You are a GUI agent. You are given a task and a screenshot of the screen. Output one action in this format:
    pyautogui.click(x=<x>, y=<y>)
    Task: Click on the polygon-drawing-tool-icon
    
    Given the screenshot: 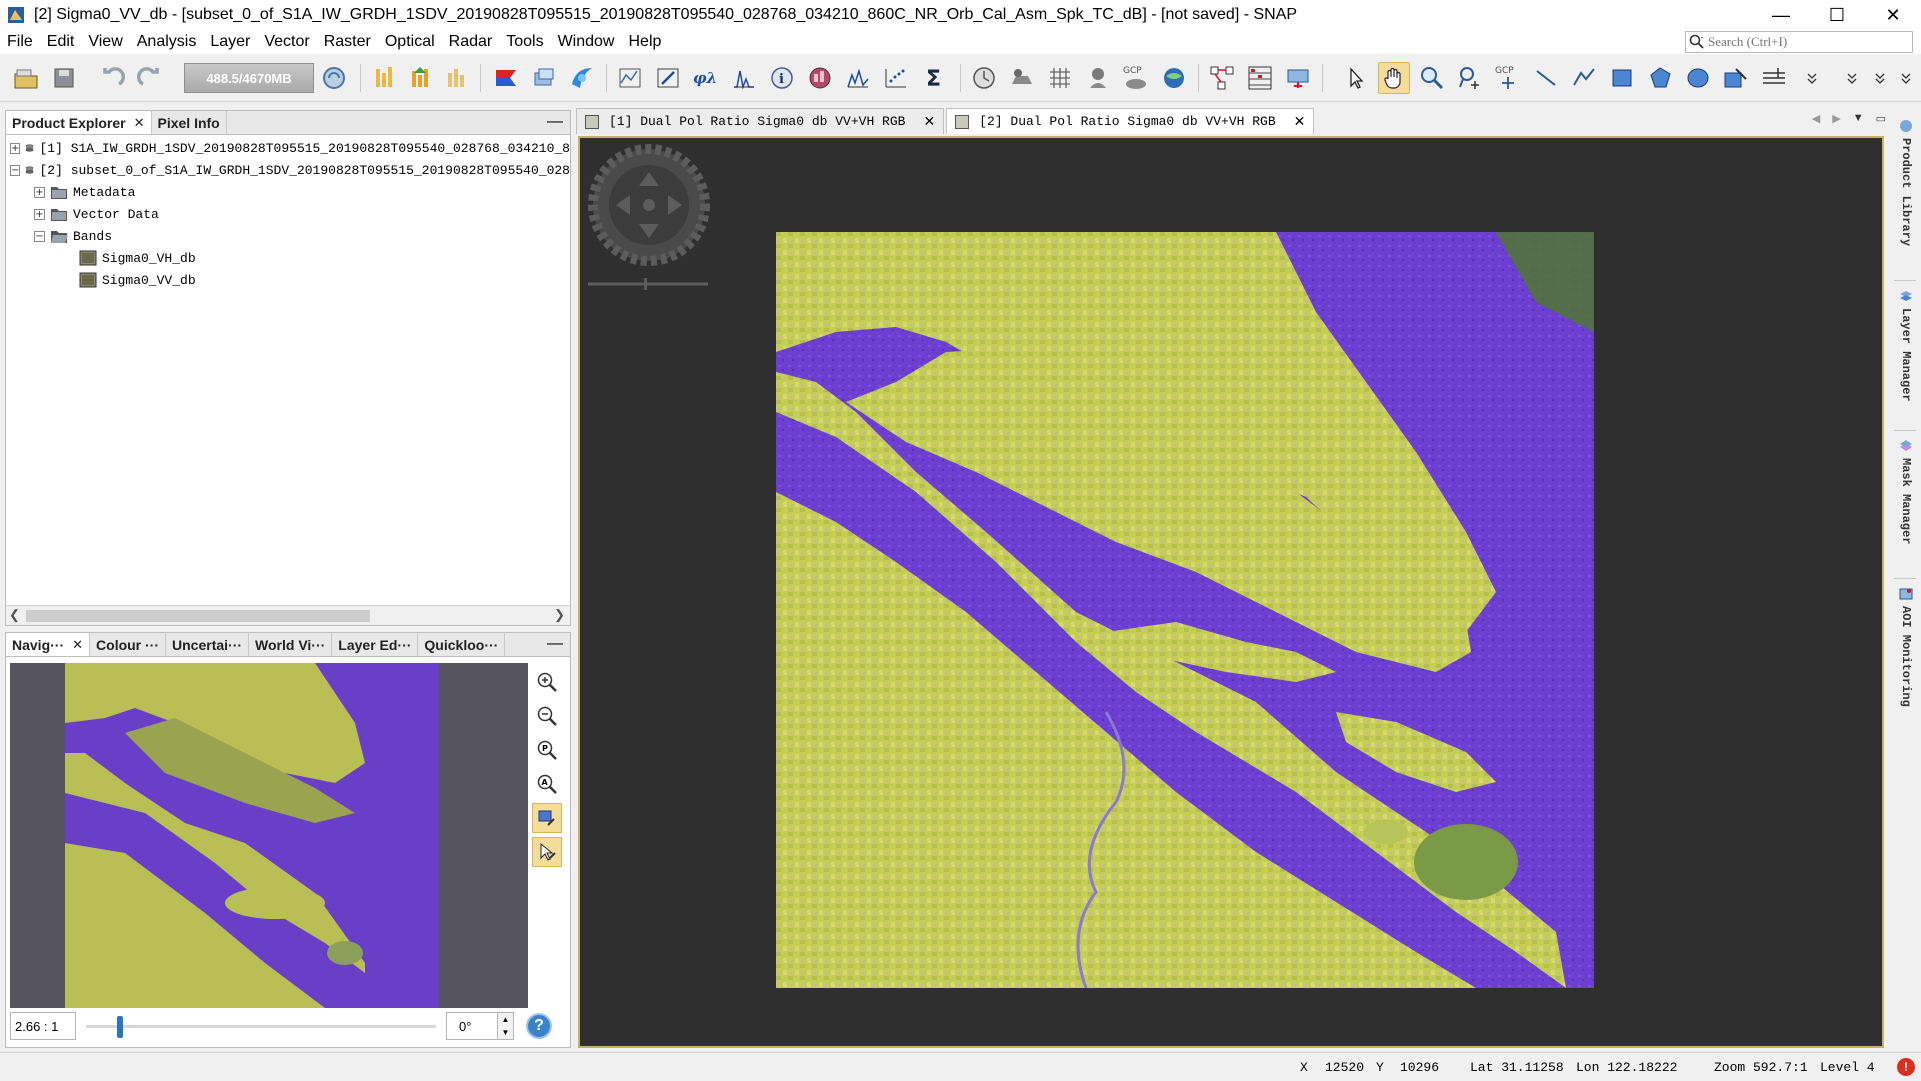 What is the action you would take?
    pyautogui.click(x=1660, y=78)
    